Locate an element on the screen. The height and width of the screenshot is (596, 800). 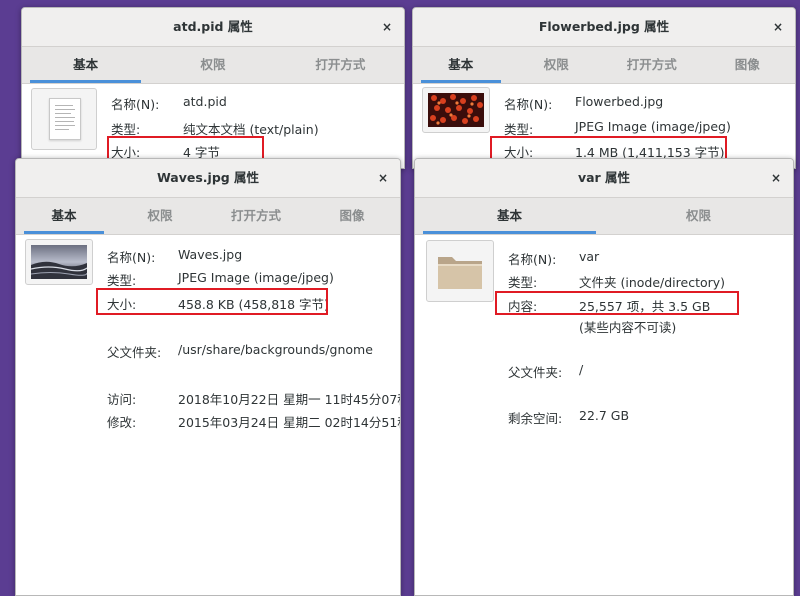
window-titlebar: var 属性 × is located at coordinates (604, 178).